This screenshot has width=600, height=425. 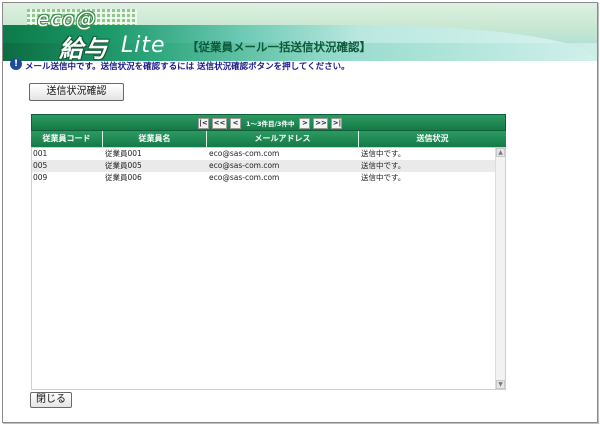 I want to click on scroll-down-icon: ▼, so click(x=500, y=384).